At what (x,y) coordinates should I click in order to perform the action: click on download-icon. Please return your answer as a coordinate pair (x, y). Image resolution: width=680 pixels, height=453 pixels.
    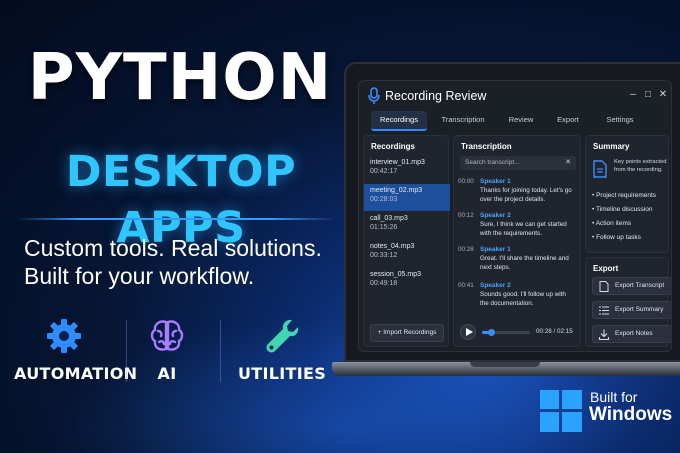
    Looking at the image, I should click on (604, 334).